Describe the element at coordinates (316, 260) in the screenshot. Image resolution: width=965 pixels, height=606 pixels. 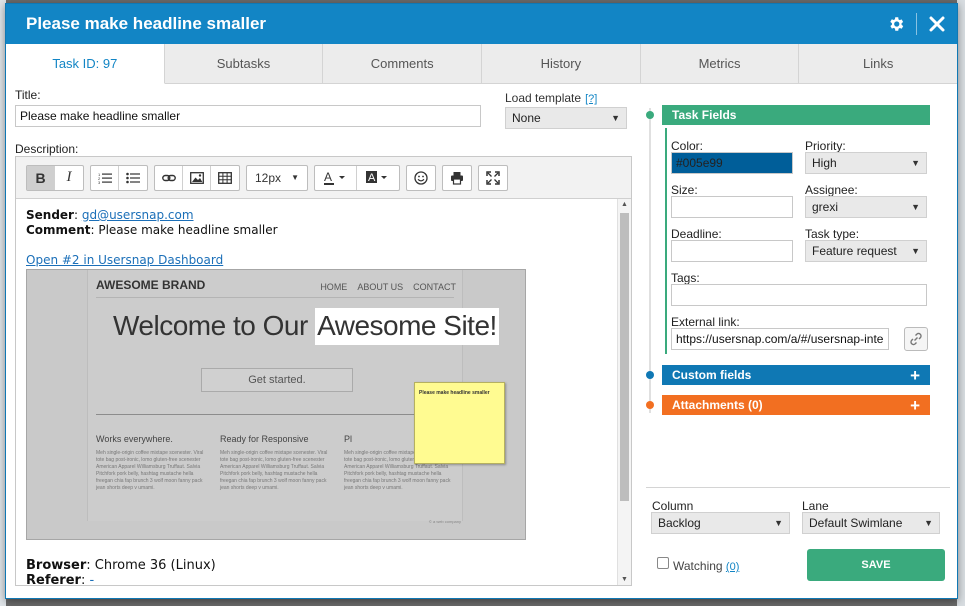
I see `dashboard-line: Open #2 in Usersnap Dashboard` at that location.